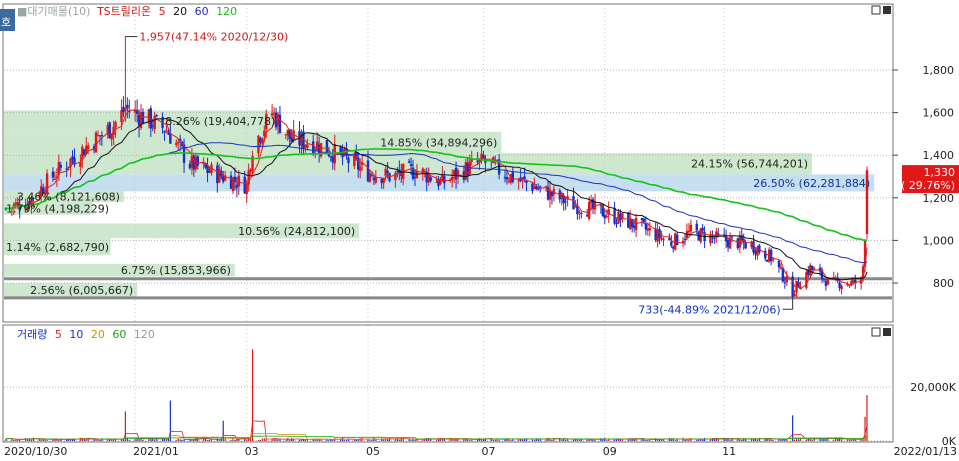 This screenshot has height=461, width=959. What do you see at coordinates (162, 11) in the screenshot?
I see `legend-ma5: 5` at bounding box center [162, 11].